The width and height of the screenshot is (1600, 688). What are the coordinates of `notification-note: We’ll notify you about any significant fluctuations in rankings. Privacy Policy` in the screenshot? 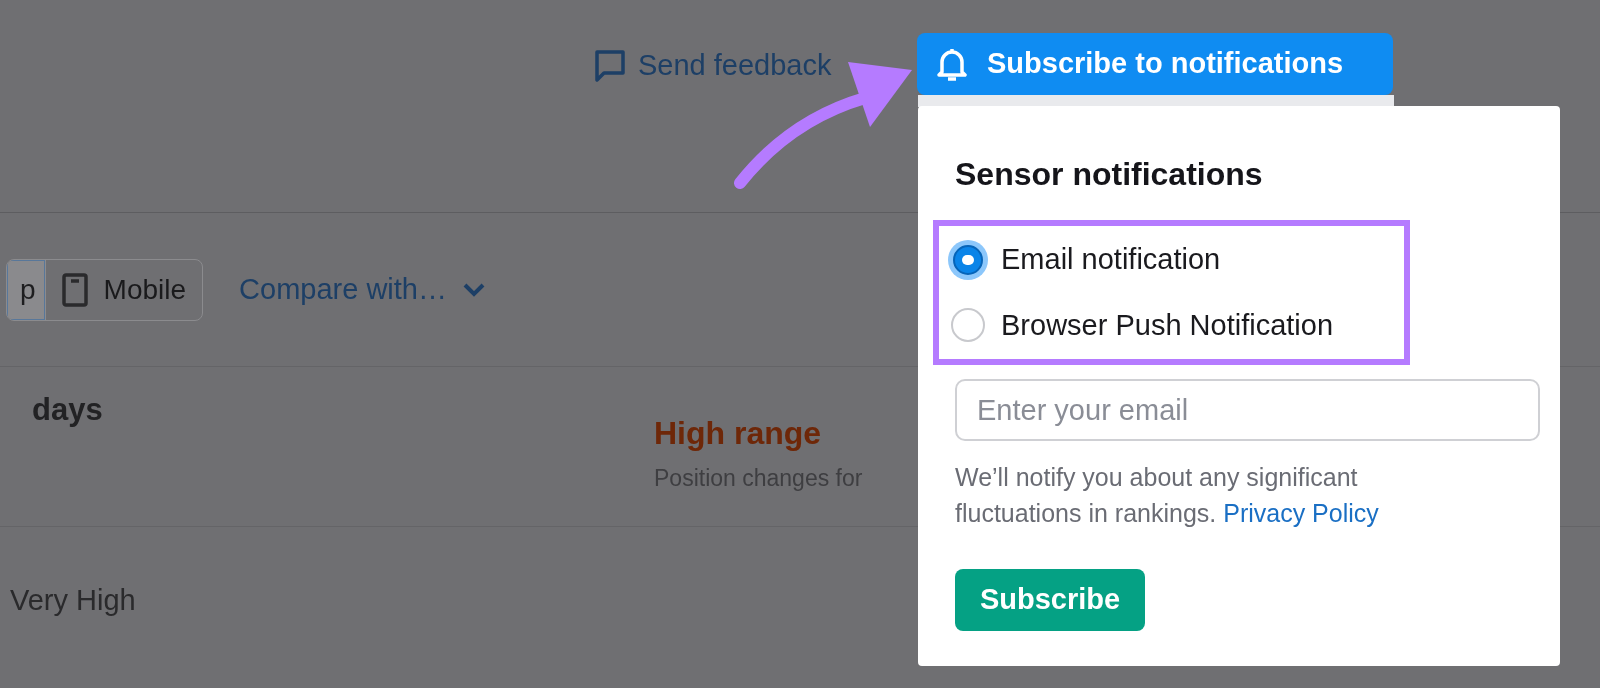 It's located at (1167, 495).